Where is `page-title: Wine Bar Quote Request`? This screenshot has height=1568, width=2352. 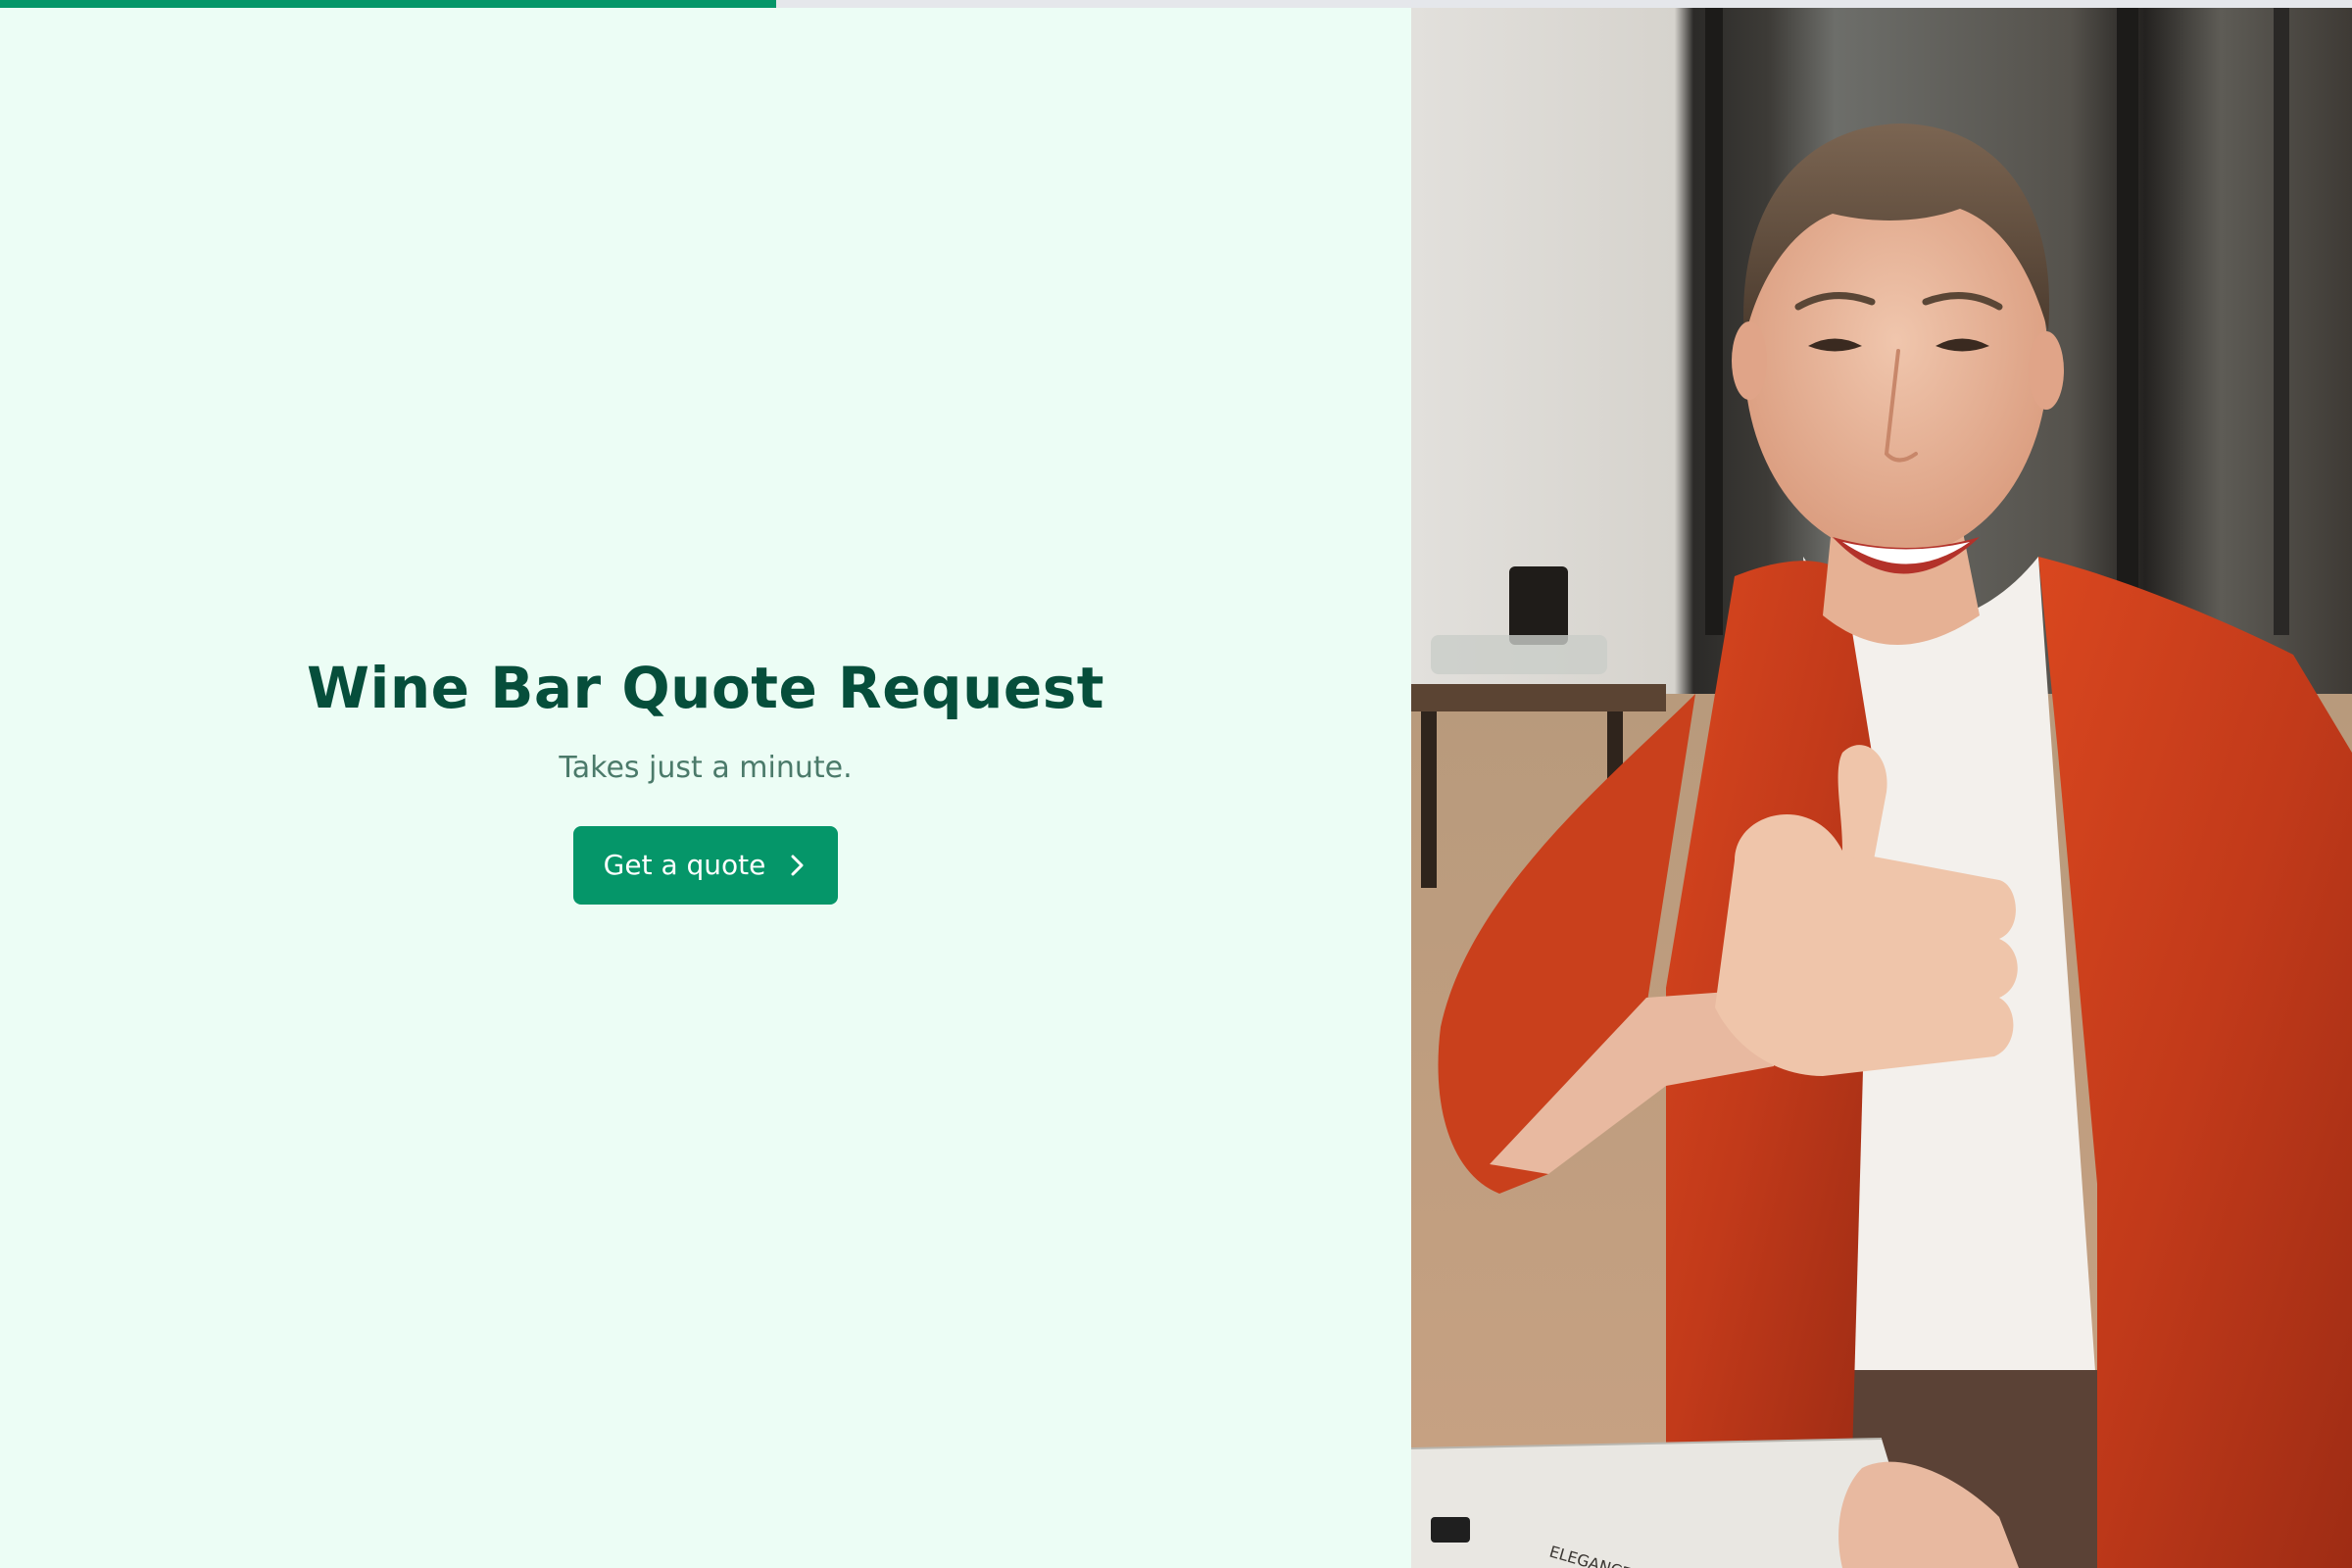
page-title: Wine Bar Quote Request is located at coordinates (705, 688).